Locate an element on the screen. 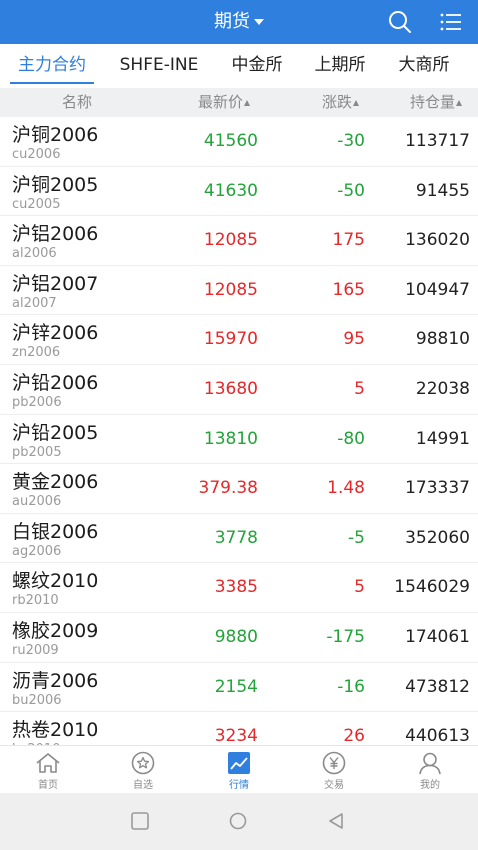 Image resolution: width=478 pixels, height=850 pixels. exchange-tabs: 主力合约 SHFE-INE 中金所 上期所 大商所 is located at coordinates (239, 66).